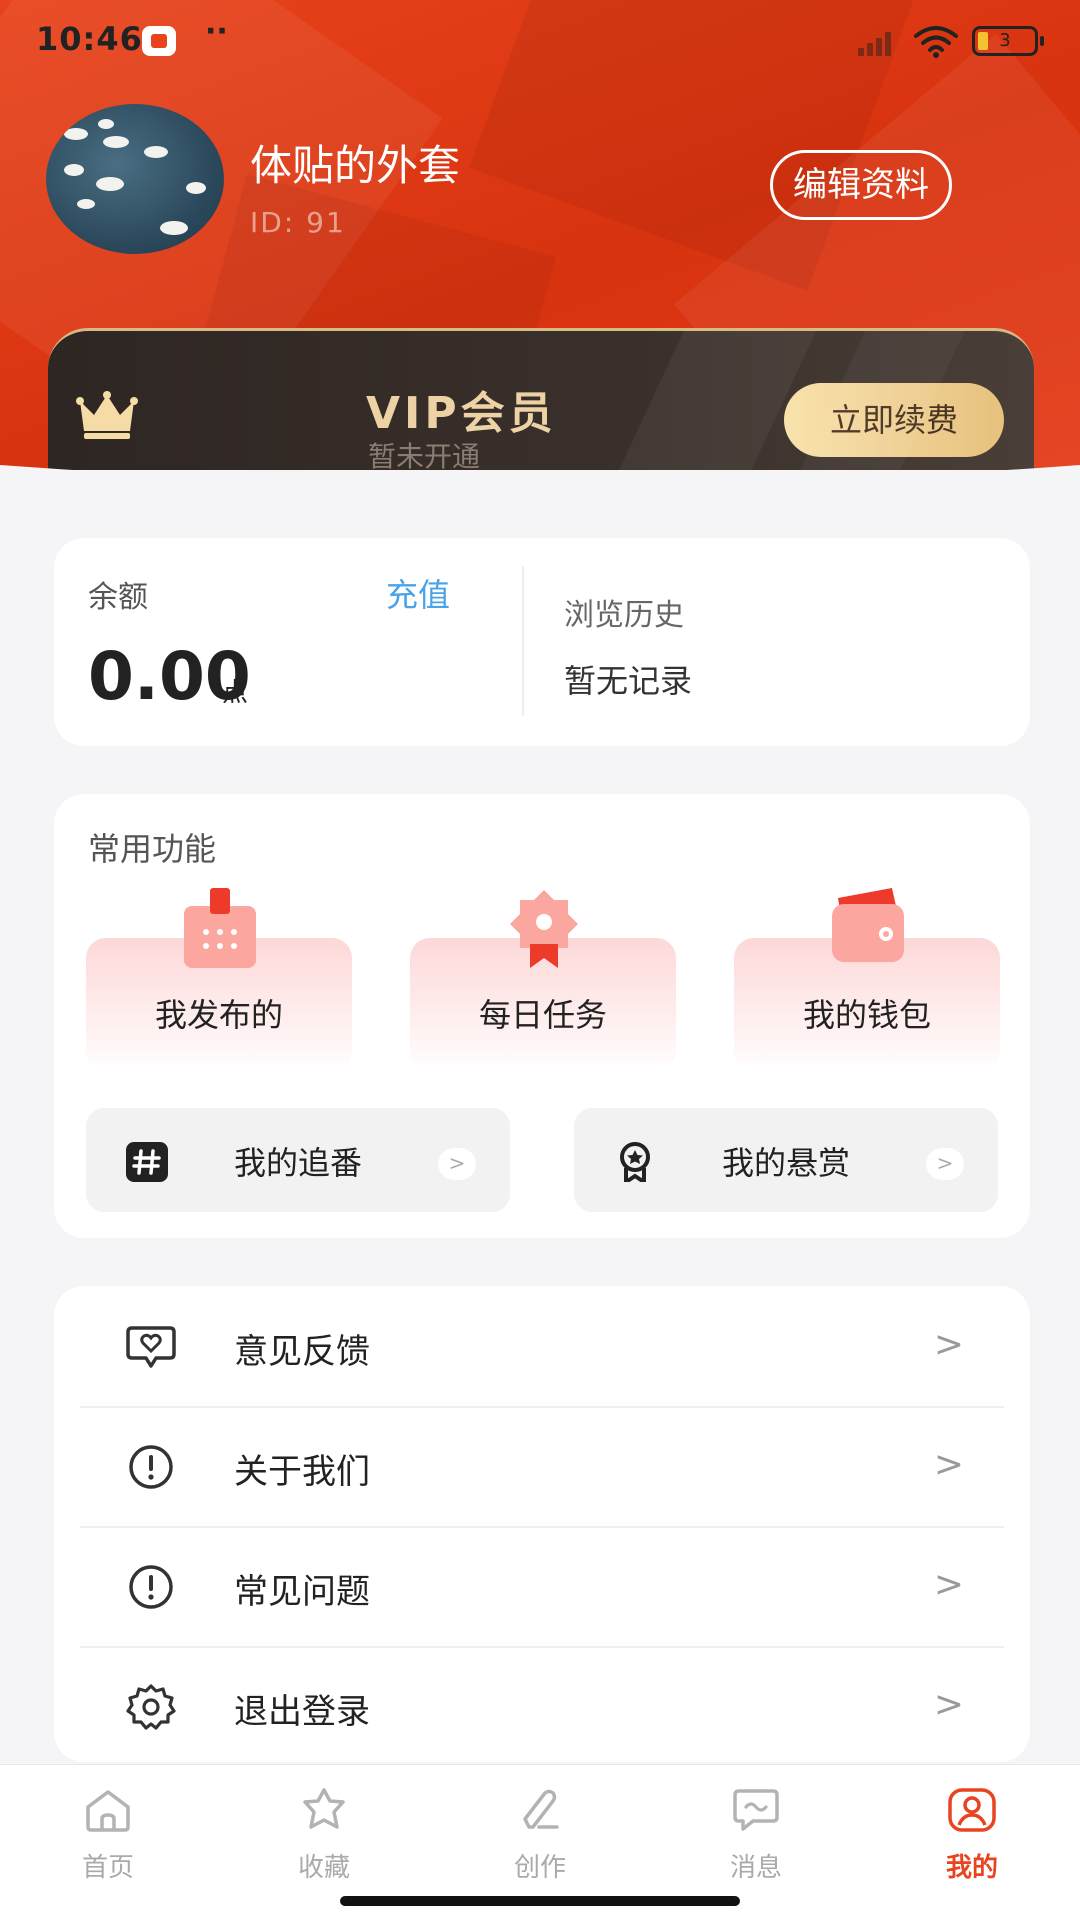 Image resolution: width=1080 pixels, height=1920 pixels. I want to click on tile-label: 每日任务, so click(542, 1015).